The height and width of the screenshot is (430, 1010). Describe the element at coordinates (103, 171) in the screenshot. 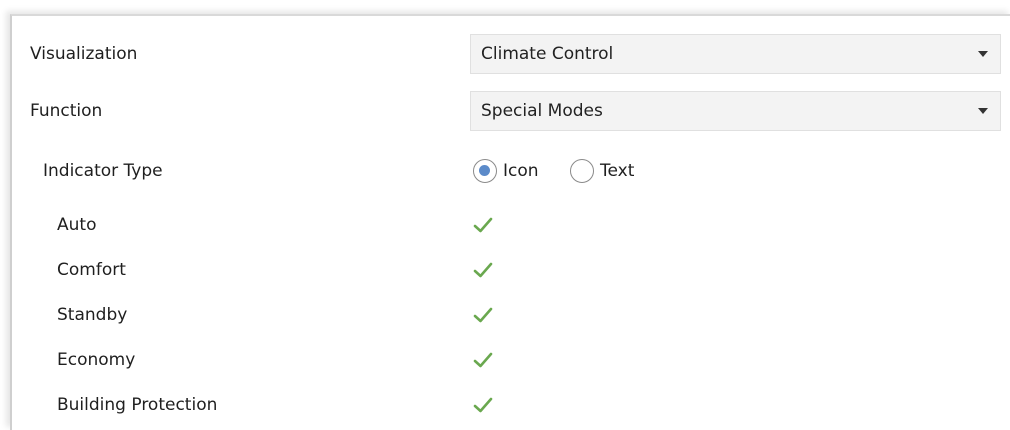

I see `indicator-type-label: Indicator Type` at that location.